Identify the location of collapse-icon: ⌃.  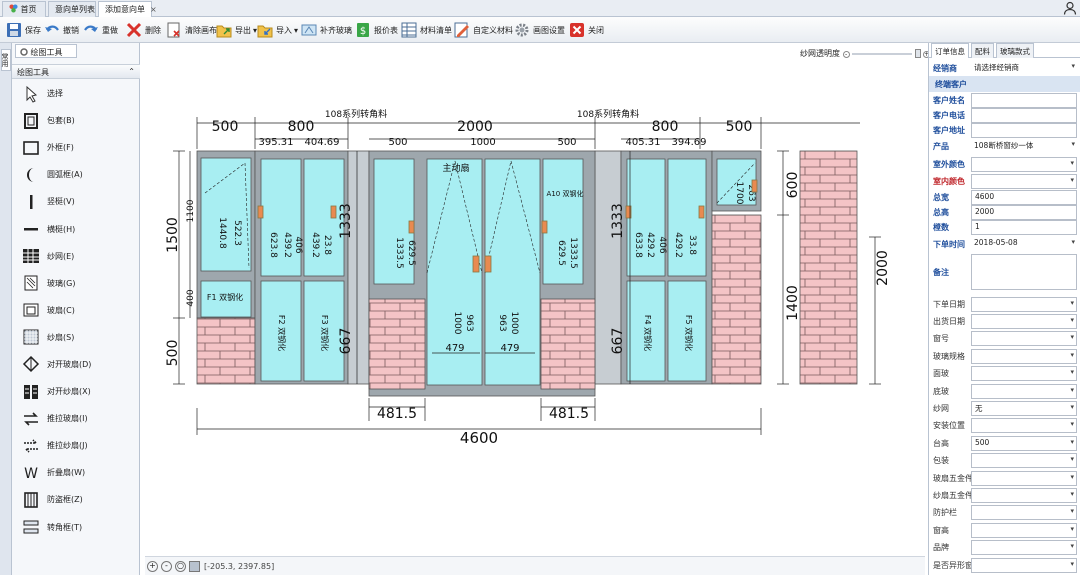
(131, 71).